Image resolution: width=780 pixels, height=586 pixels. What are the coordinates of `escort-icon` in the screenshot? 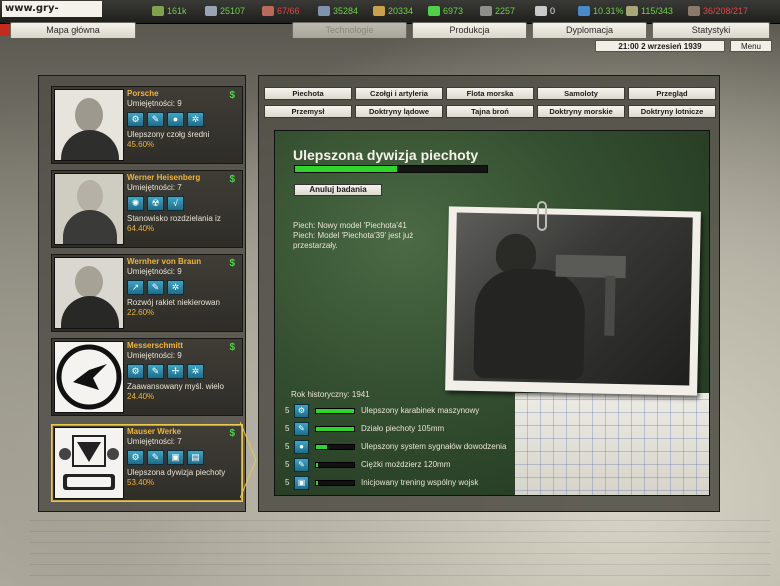 It's located at (584, 11).